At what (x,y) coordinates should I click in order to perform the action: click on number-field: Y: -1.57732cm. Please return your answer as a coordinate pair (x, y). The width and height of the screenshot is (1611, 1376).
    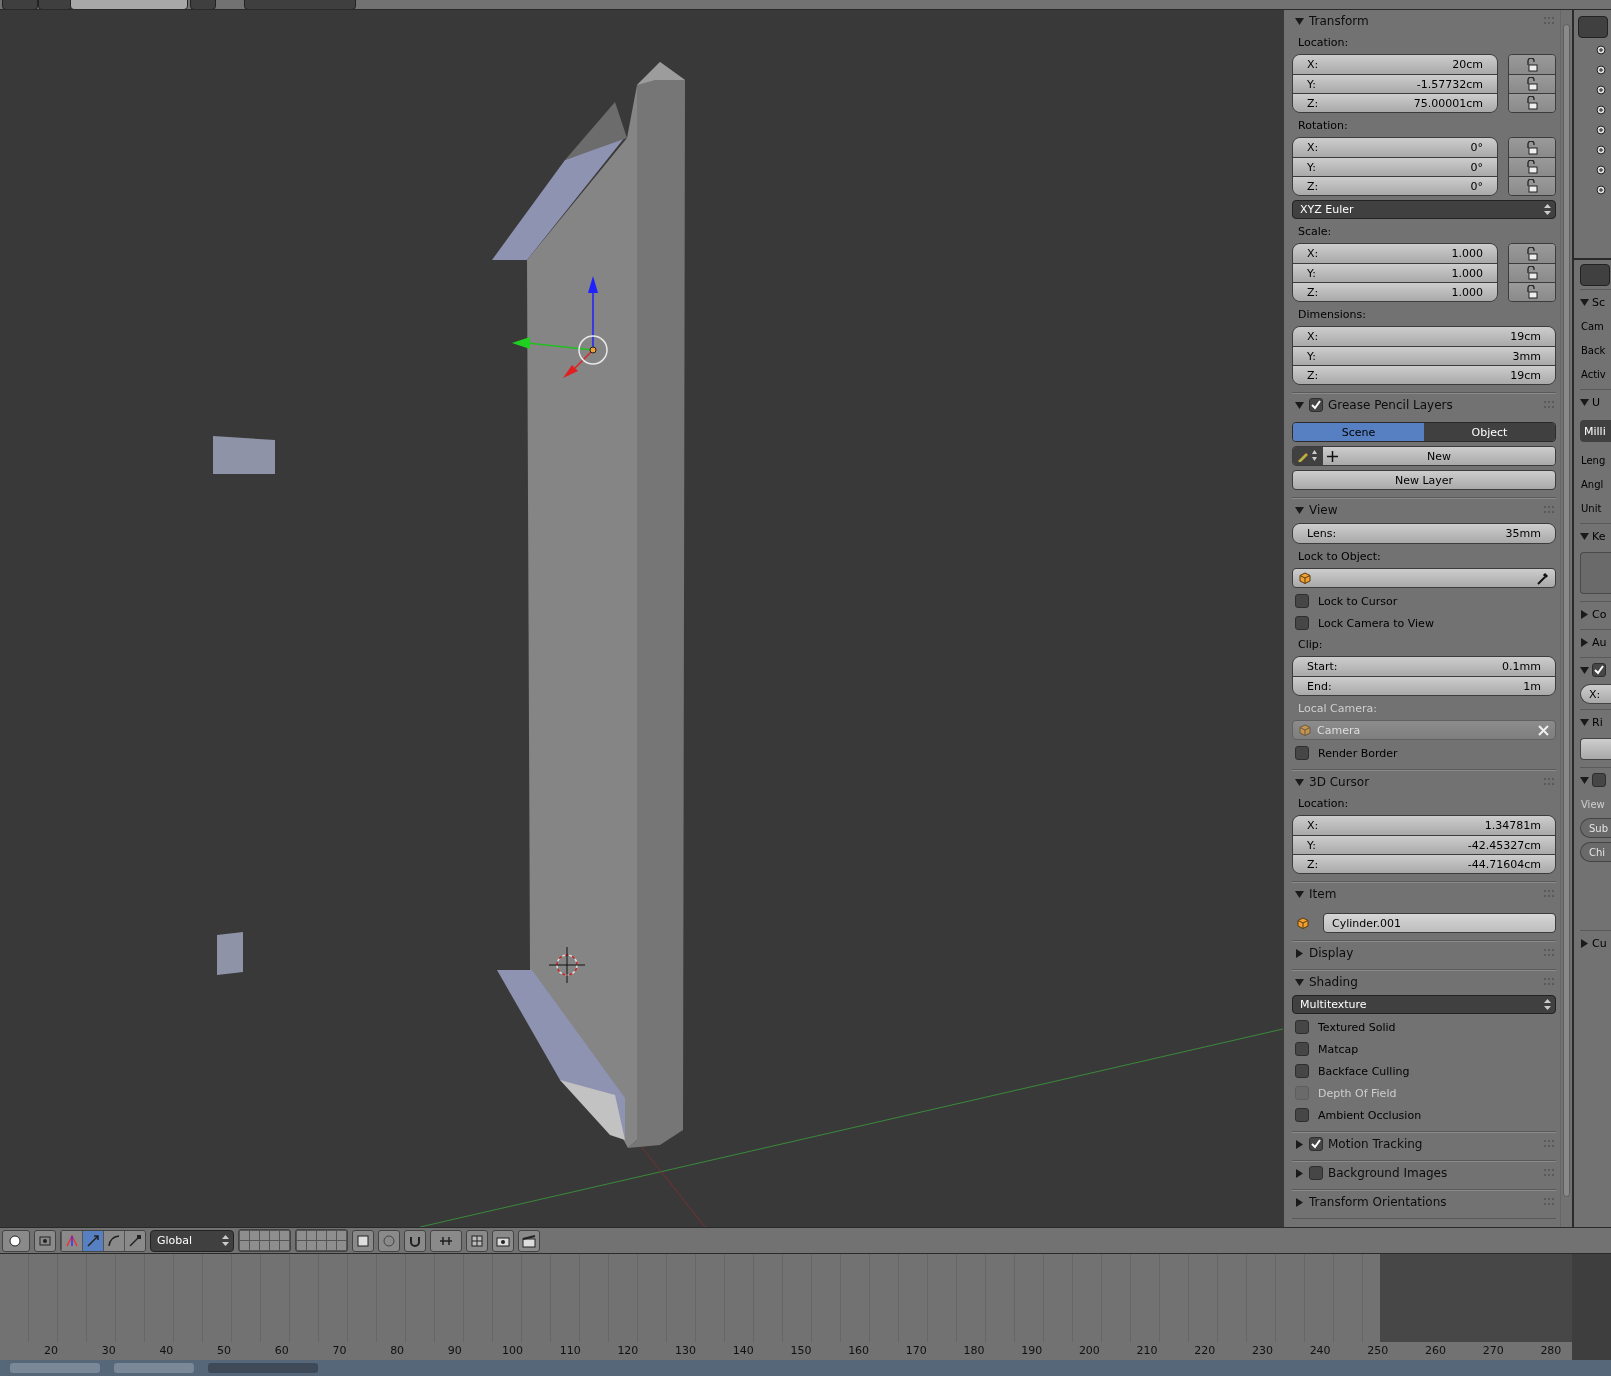
    Looking at the image, I should click on (1395, 83).